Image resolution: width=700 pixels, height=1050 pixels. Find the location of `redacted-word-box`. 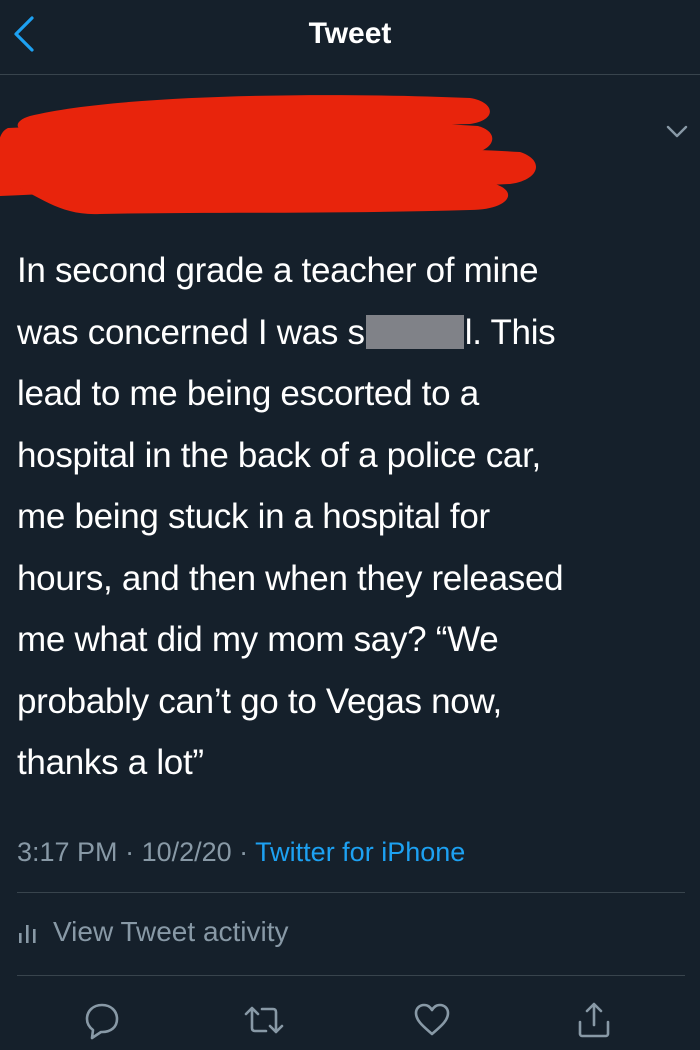

redacted-word-box is located at coordinates (414, 331).